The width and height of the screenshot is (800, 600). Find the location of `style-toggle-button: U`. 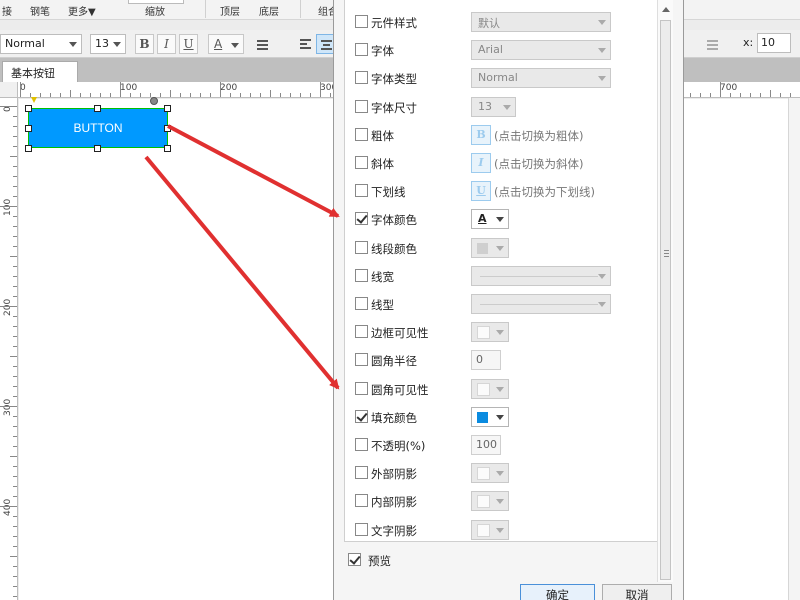

style-toggle-button: U is located at coordinates (481, 191).